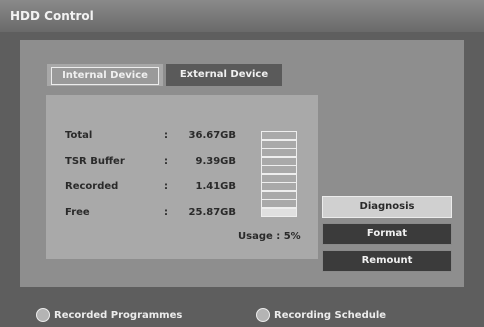 The width and height of the screenshot is (484, 327). I want to click on recording-schedule-link: Recording Schedule, so click(321, 315).